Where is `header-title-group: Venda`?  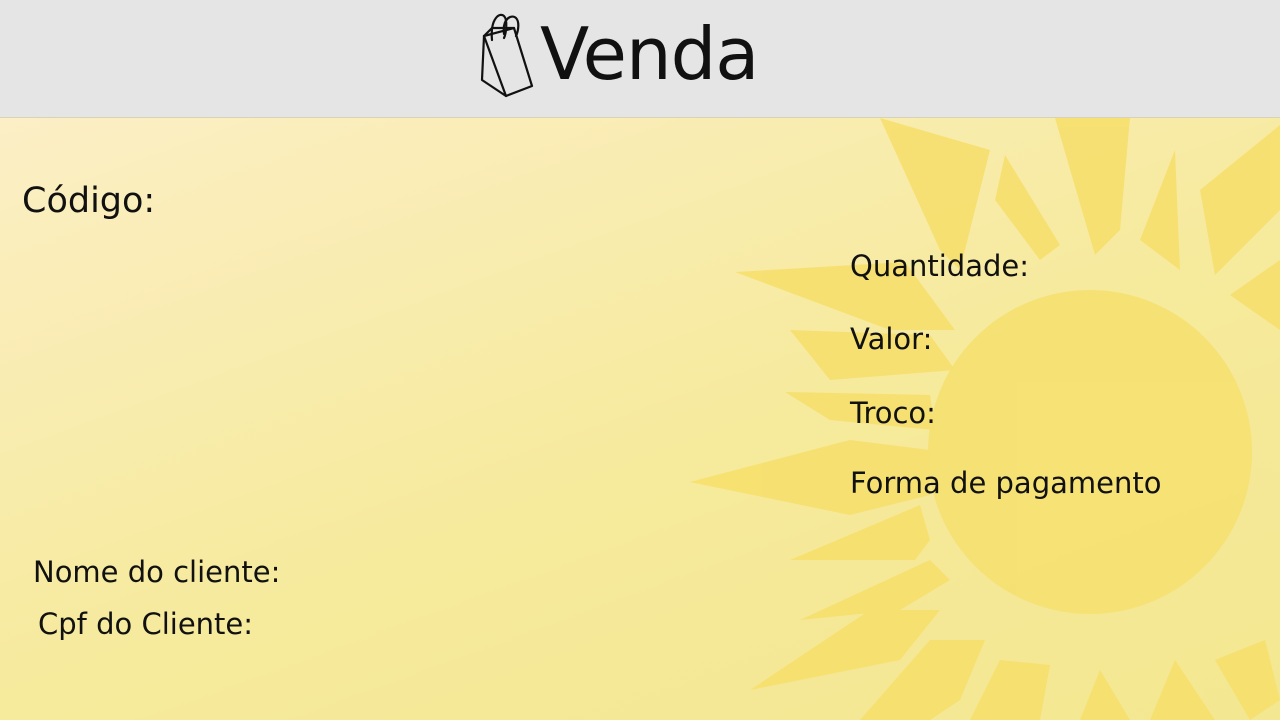 header-title-group: Venda is located at coordinates (618, 54).